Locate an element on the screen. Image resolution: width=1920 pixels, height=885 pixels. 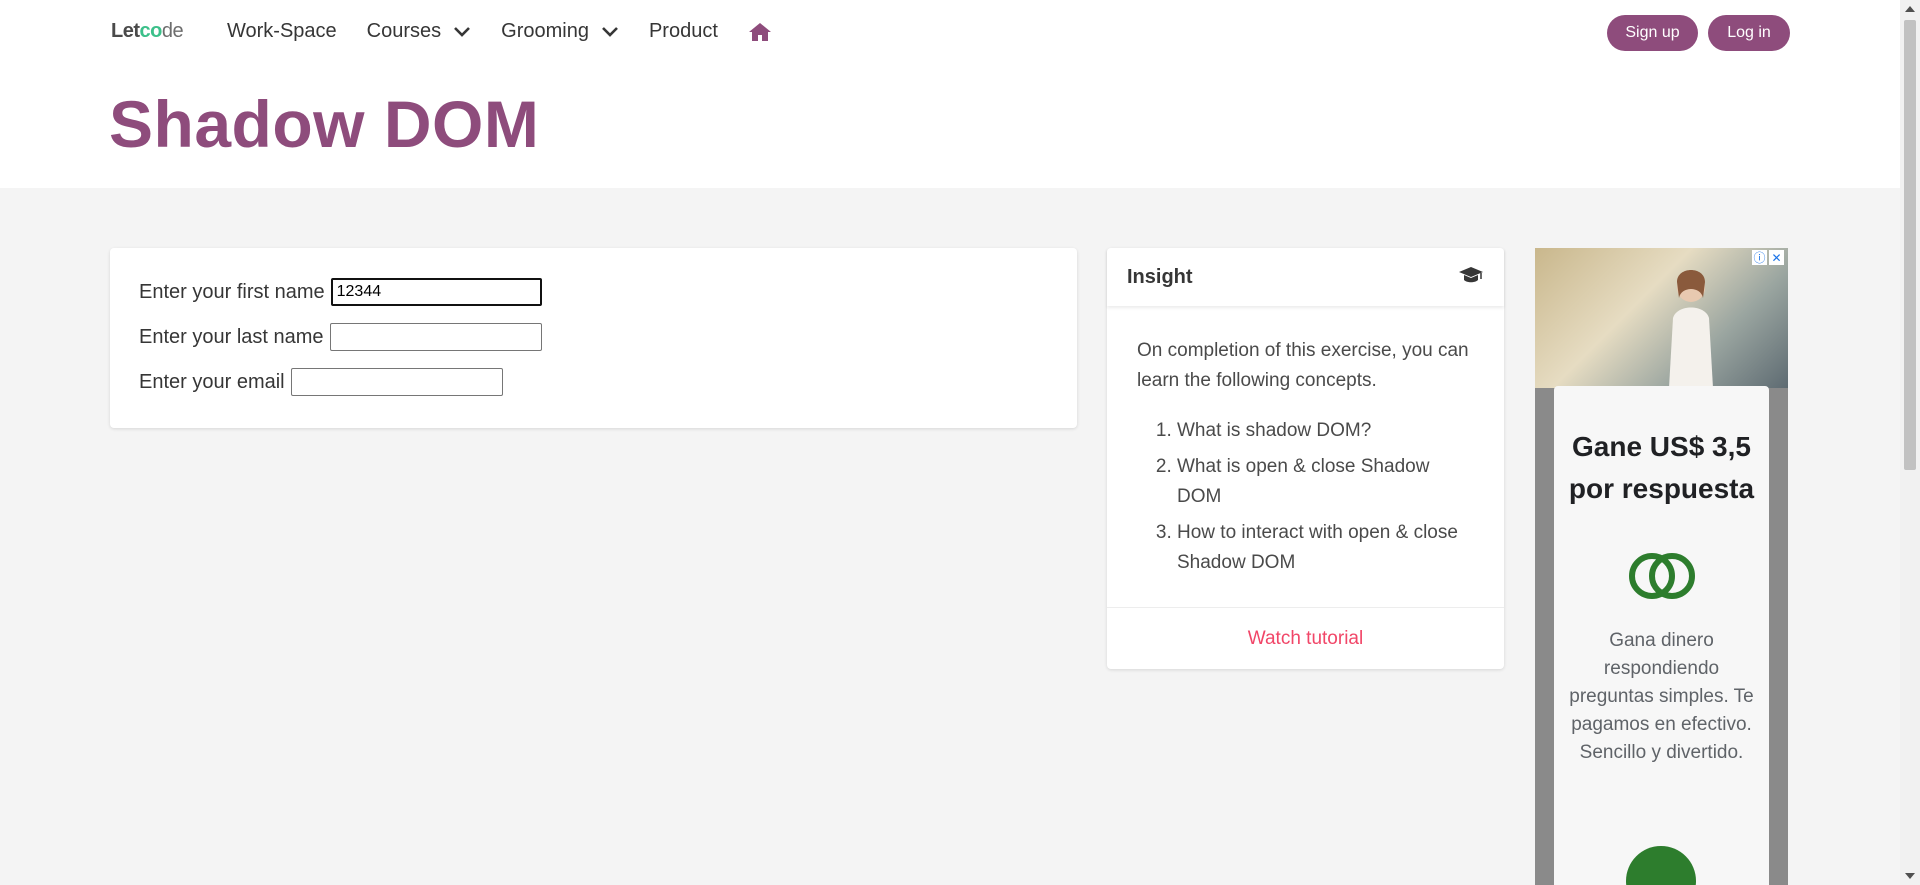
nav-product: Product is located at coordinates (683, 31).